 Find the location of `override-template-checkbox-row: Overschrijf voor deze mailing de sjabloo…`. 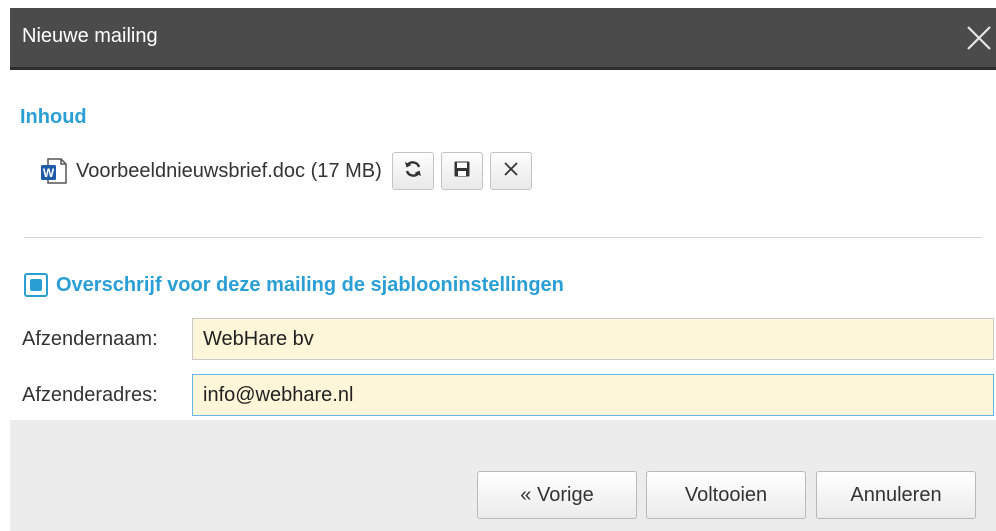

override-template-checkbox-row: Overschrijf voor deze mailing de sjabloo… is located at coordinates (294, 285).